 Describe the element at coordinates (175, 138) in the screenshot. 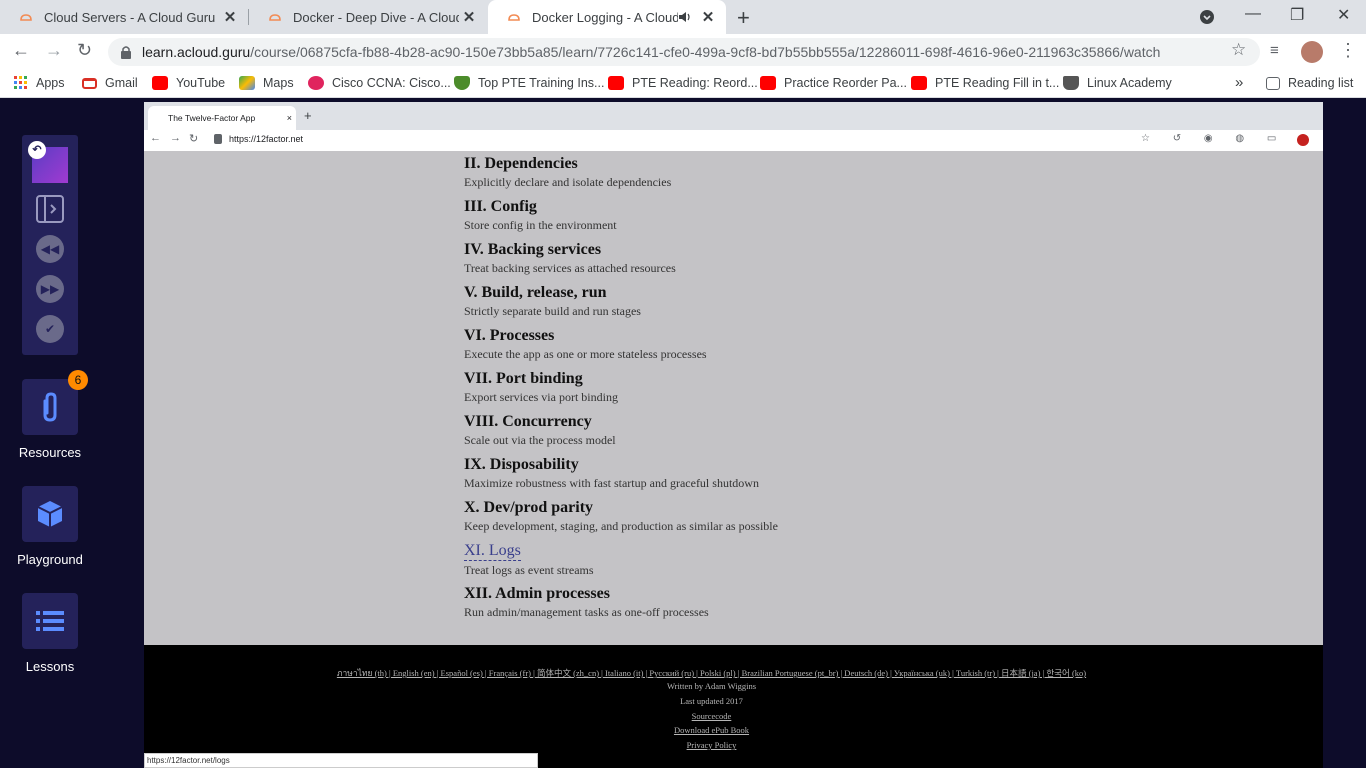

I see `inner-forward-icon: →` at that location.